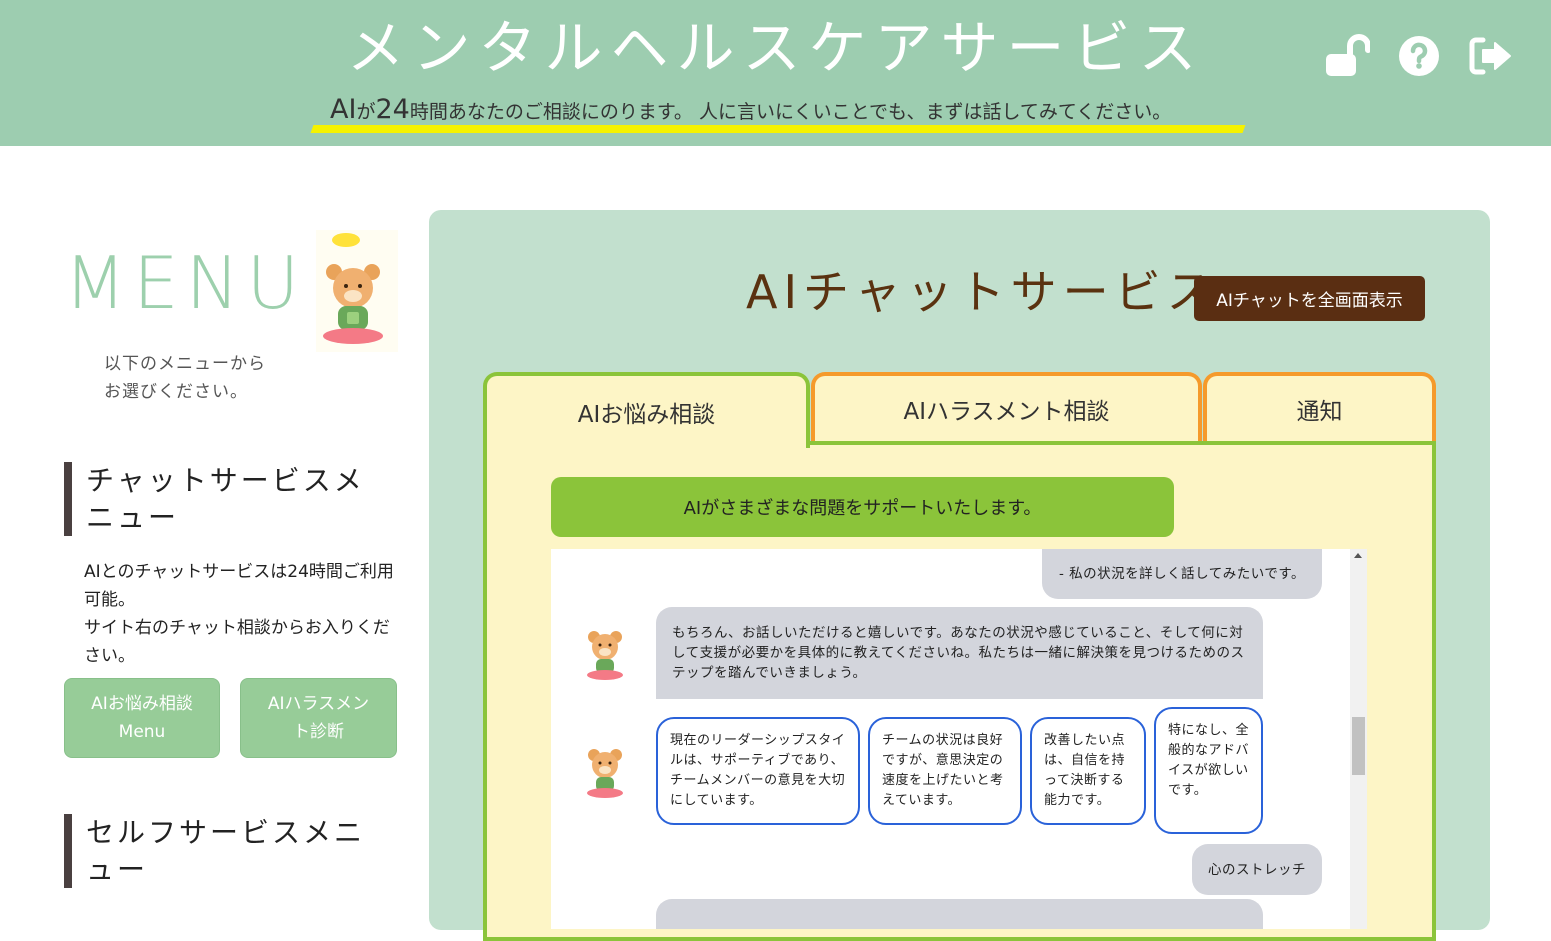 This screenshot has width=1551, height=941. I want to click on logout-icon, so click(1491, 56).